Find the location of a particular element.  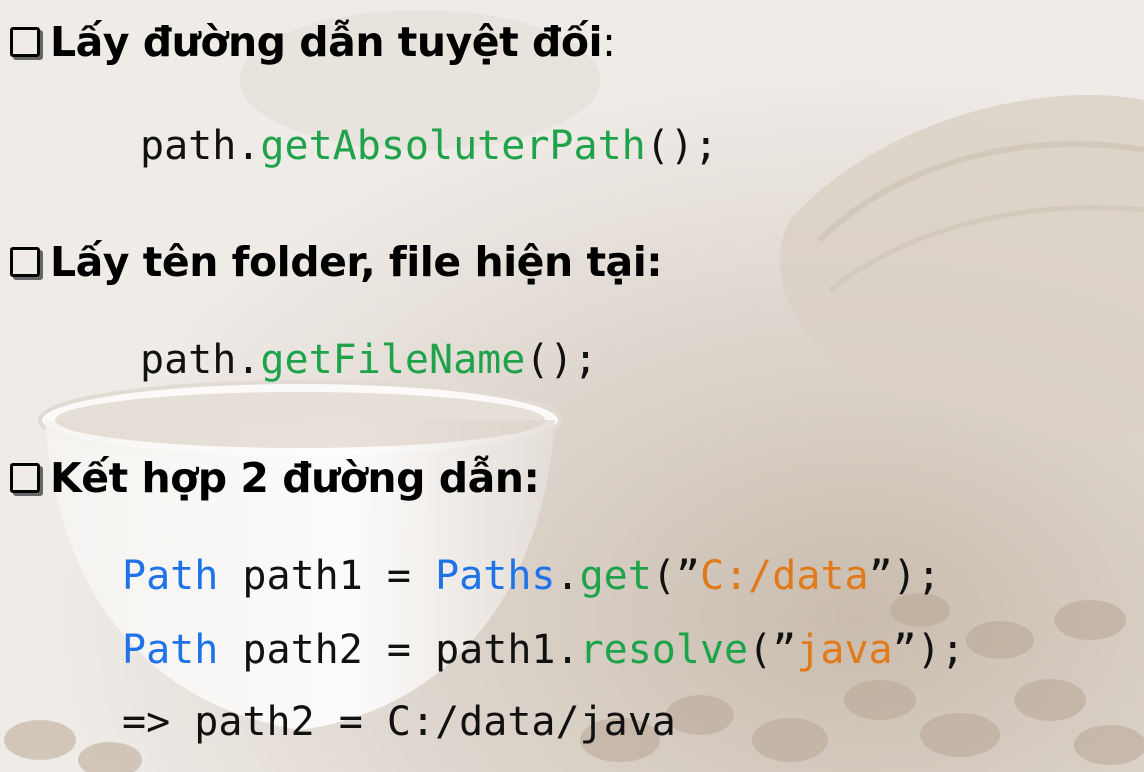

code-string: java is located at coordinates (844, 650).